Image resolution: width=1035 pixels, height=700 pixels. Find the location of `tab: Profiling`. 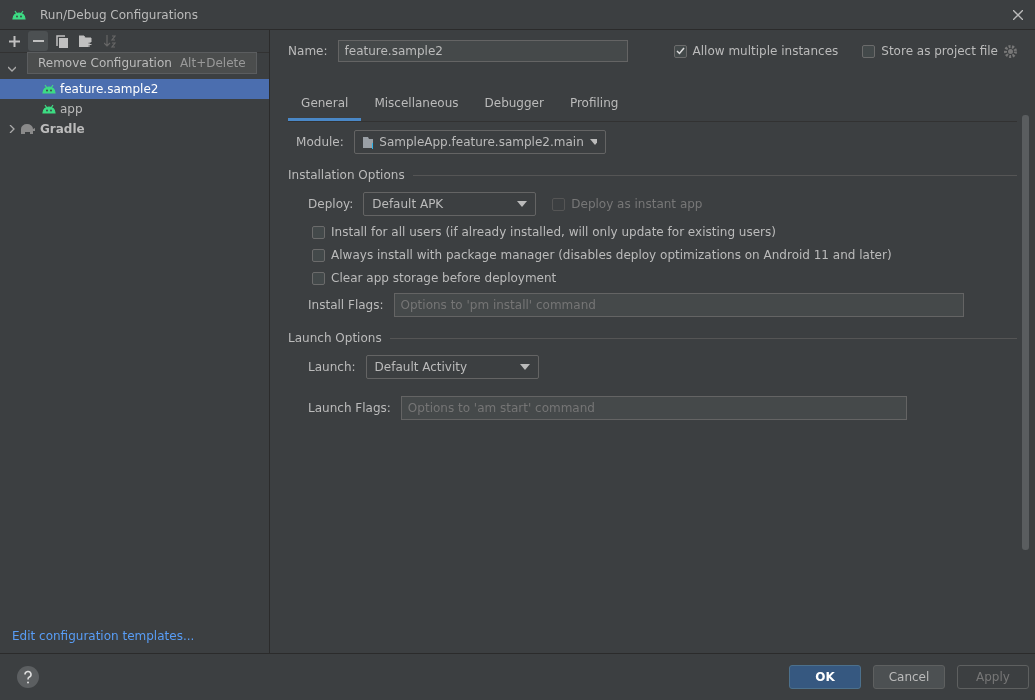

tab: Profiling is located at coordinates (594, 104).